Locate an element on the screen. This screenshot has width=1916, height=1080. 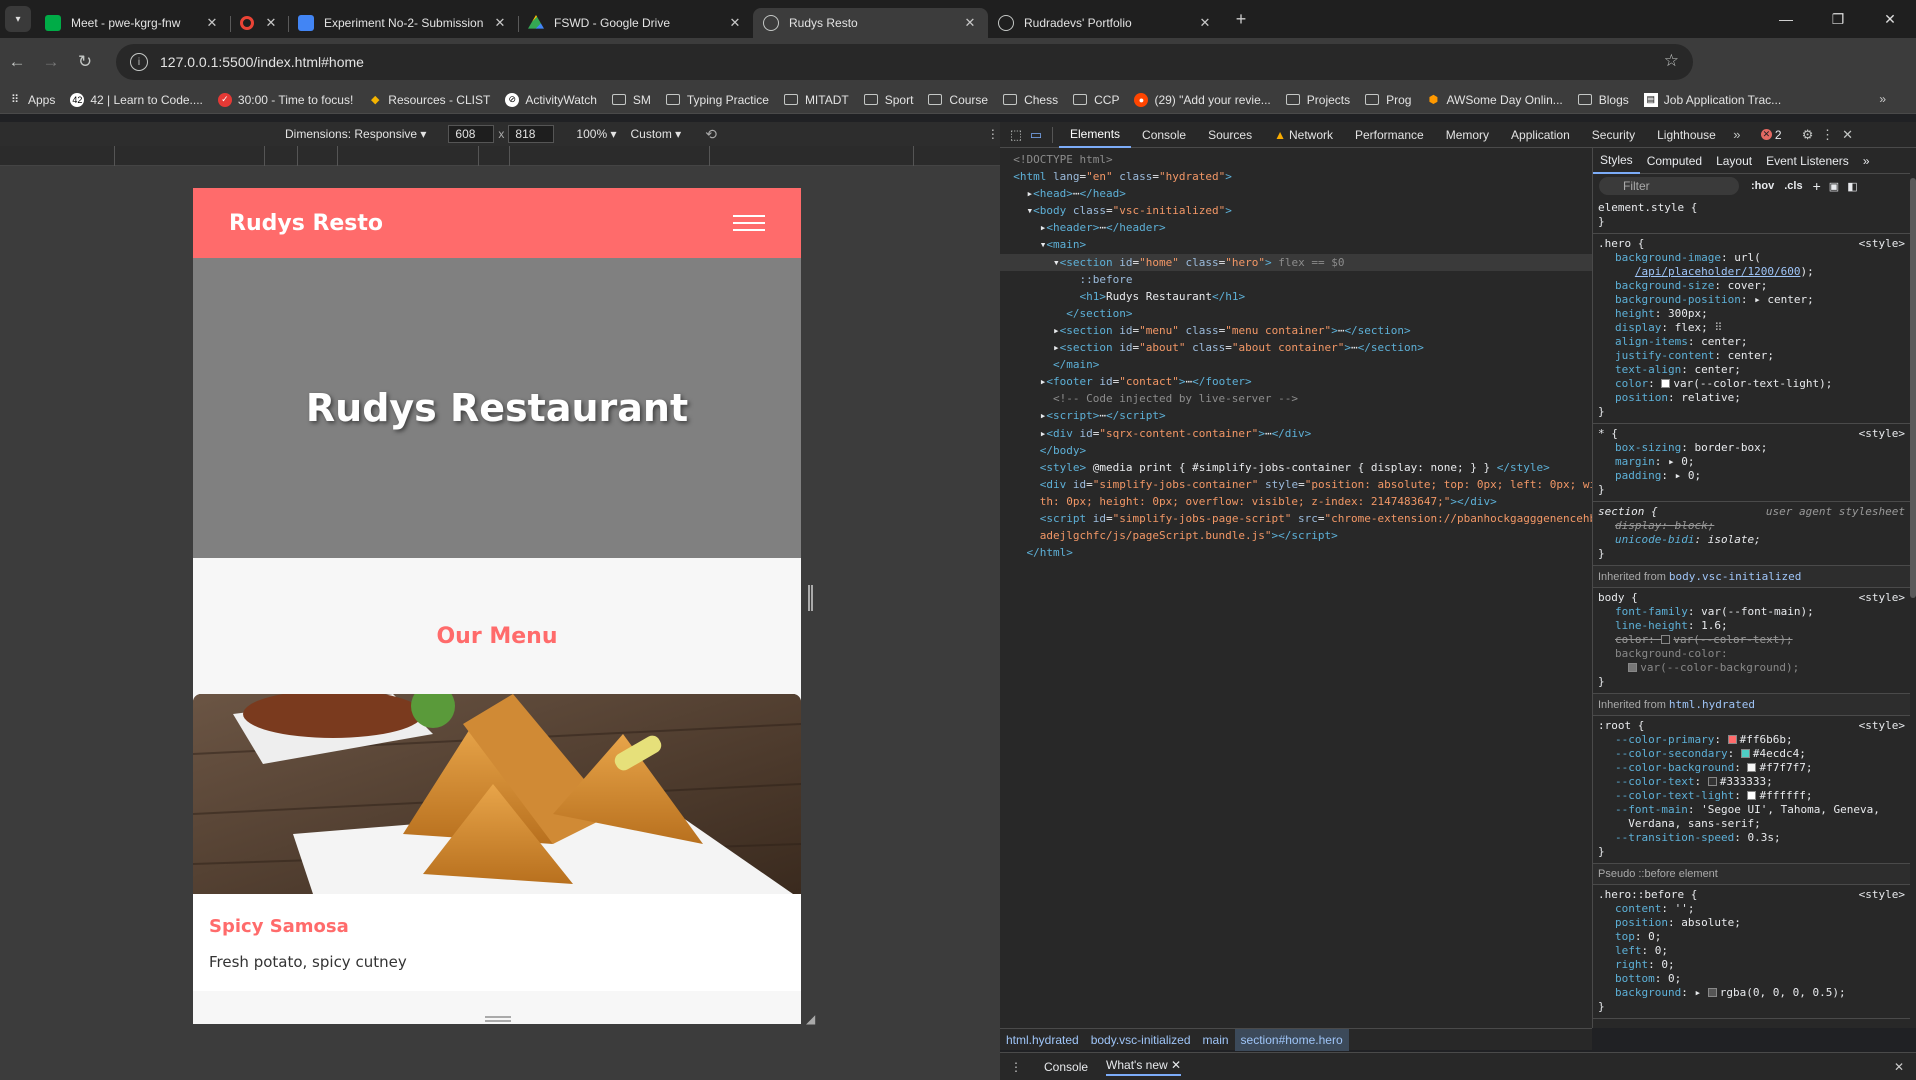
dom-node-line: ▸<script>⋯</script> is located at coordinates (1296, 415).